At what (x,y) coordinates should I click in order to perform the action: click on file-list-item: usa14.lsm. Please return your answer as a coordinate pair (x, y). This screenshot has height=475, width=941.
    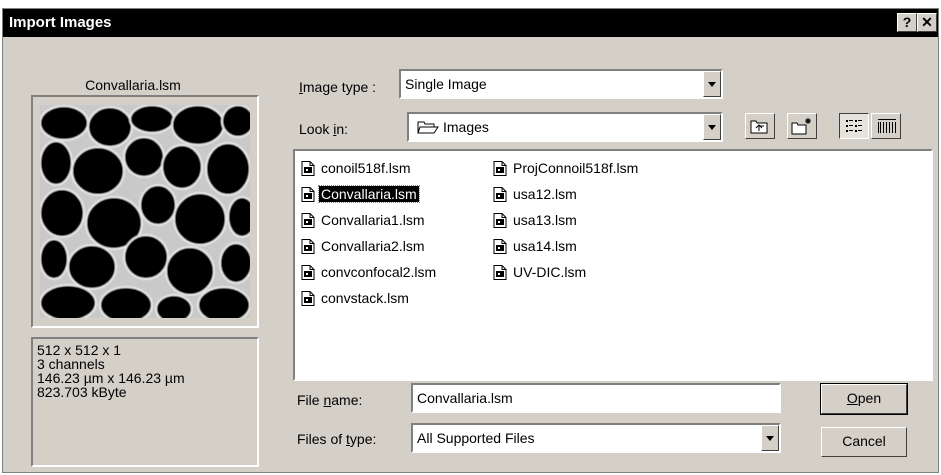
    Looking at the image, I should click on (536, 246).